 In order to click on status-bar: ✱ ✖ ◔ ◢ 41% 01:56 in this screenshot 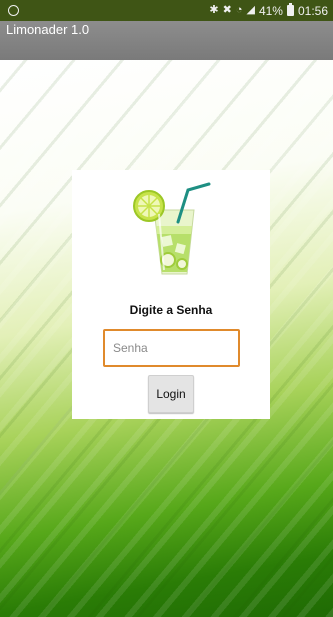, I will do `click(166, 10)`.